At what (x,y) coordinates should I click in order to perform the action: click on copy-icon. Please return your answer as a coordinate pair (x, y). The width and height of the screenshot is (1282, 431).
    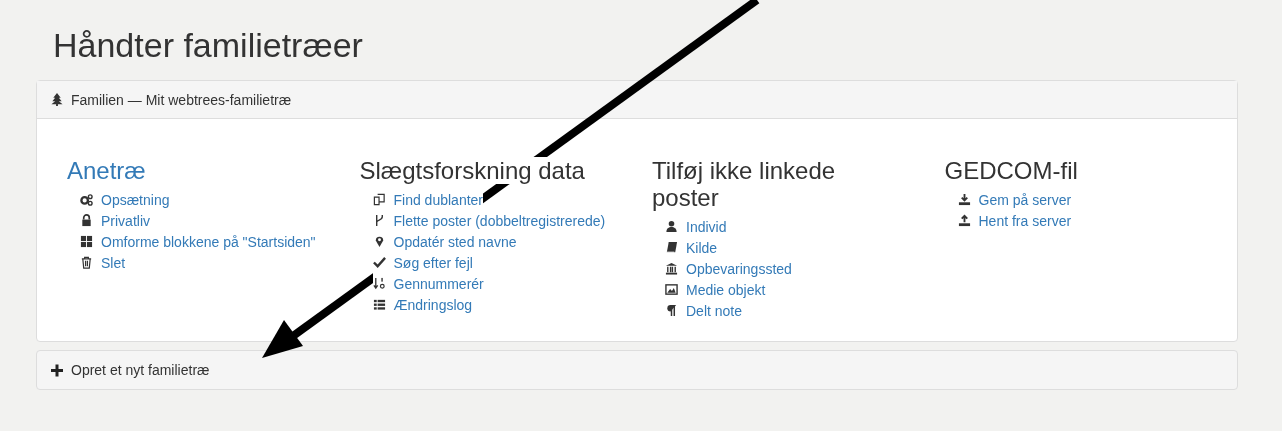
    Looking at the image, I should click on (379, 199).